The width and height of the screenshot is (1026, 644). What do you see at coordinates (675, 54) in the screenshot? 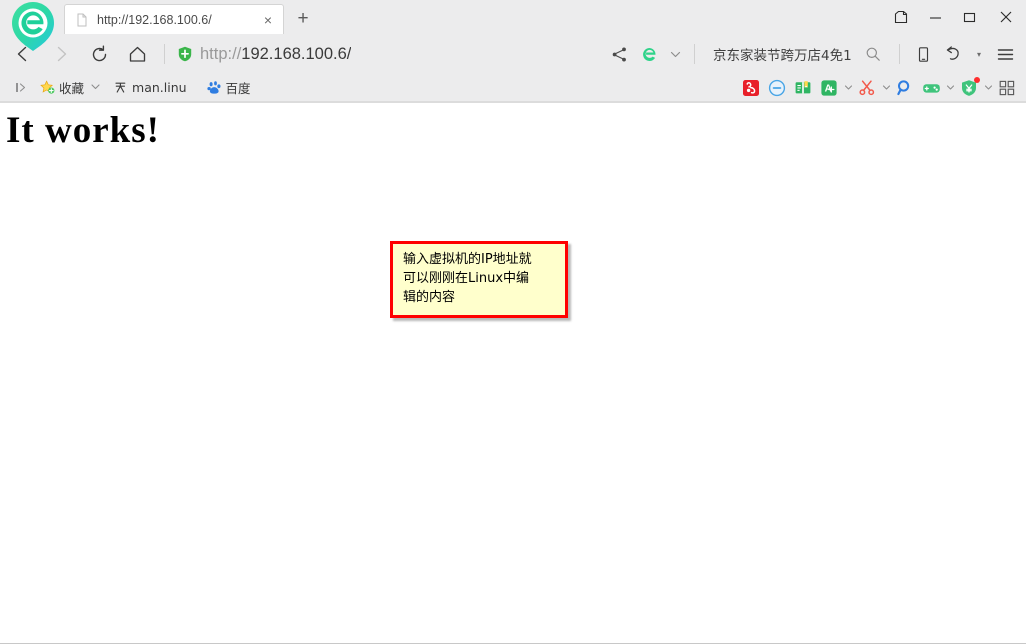
I see `compat-mode-chevron-down-icon` at bounding box center [675, 54].